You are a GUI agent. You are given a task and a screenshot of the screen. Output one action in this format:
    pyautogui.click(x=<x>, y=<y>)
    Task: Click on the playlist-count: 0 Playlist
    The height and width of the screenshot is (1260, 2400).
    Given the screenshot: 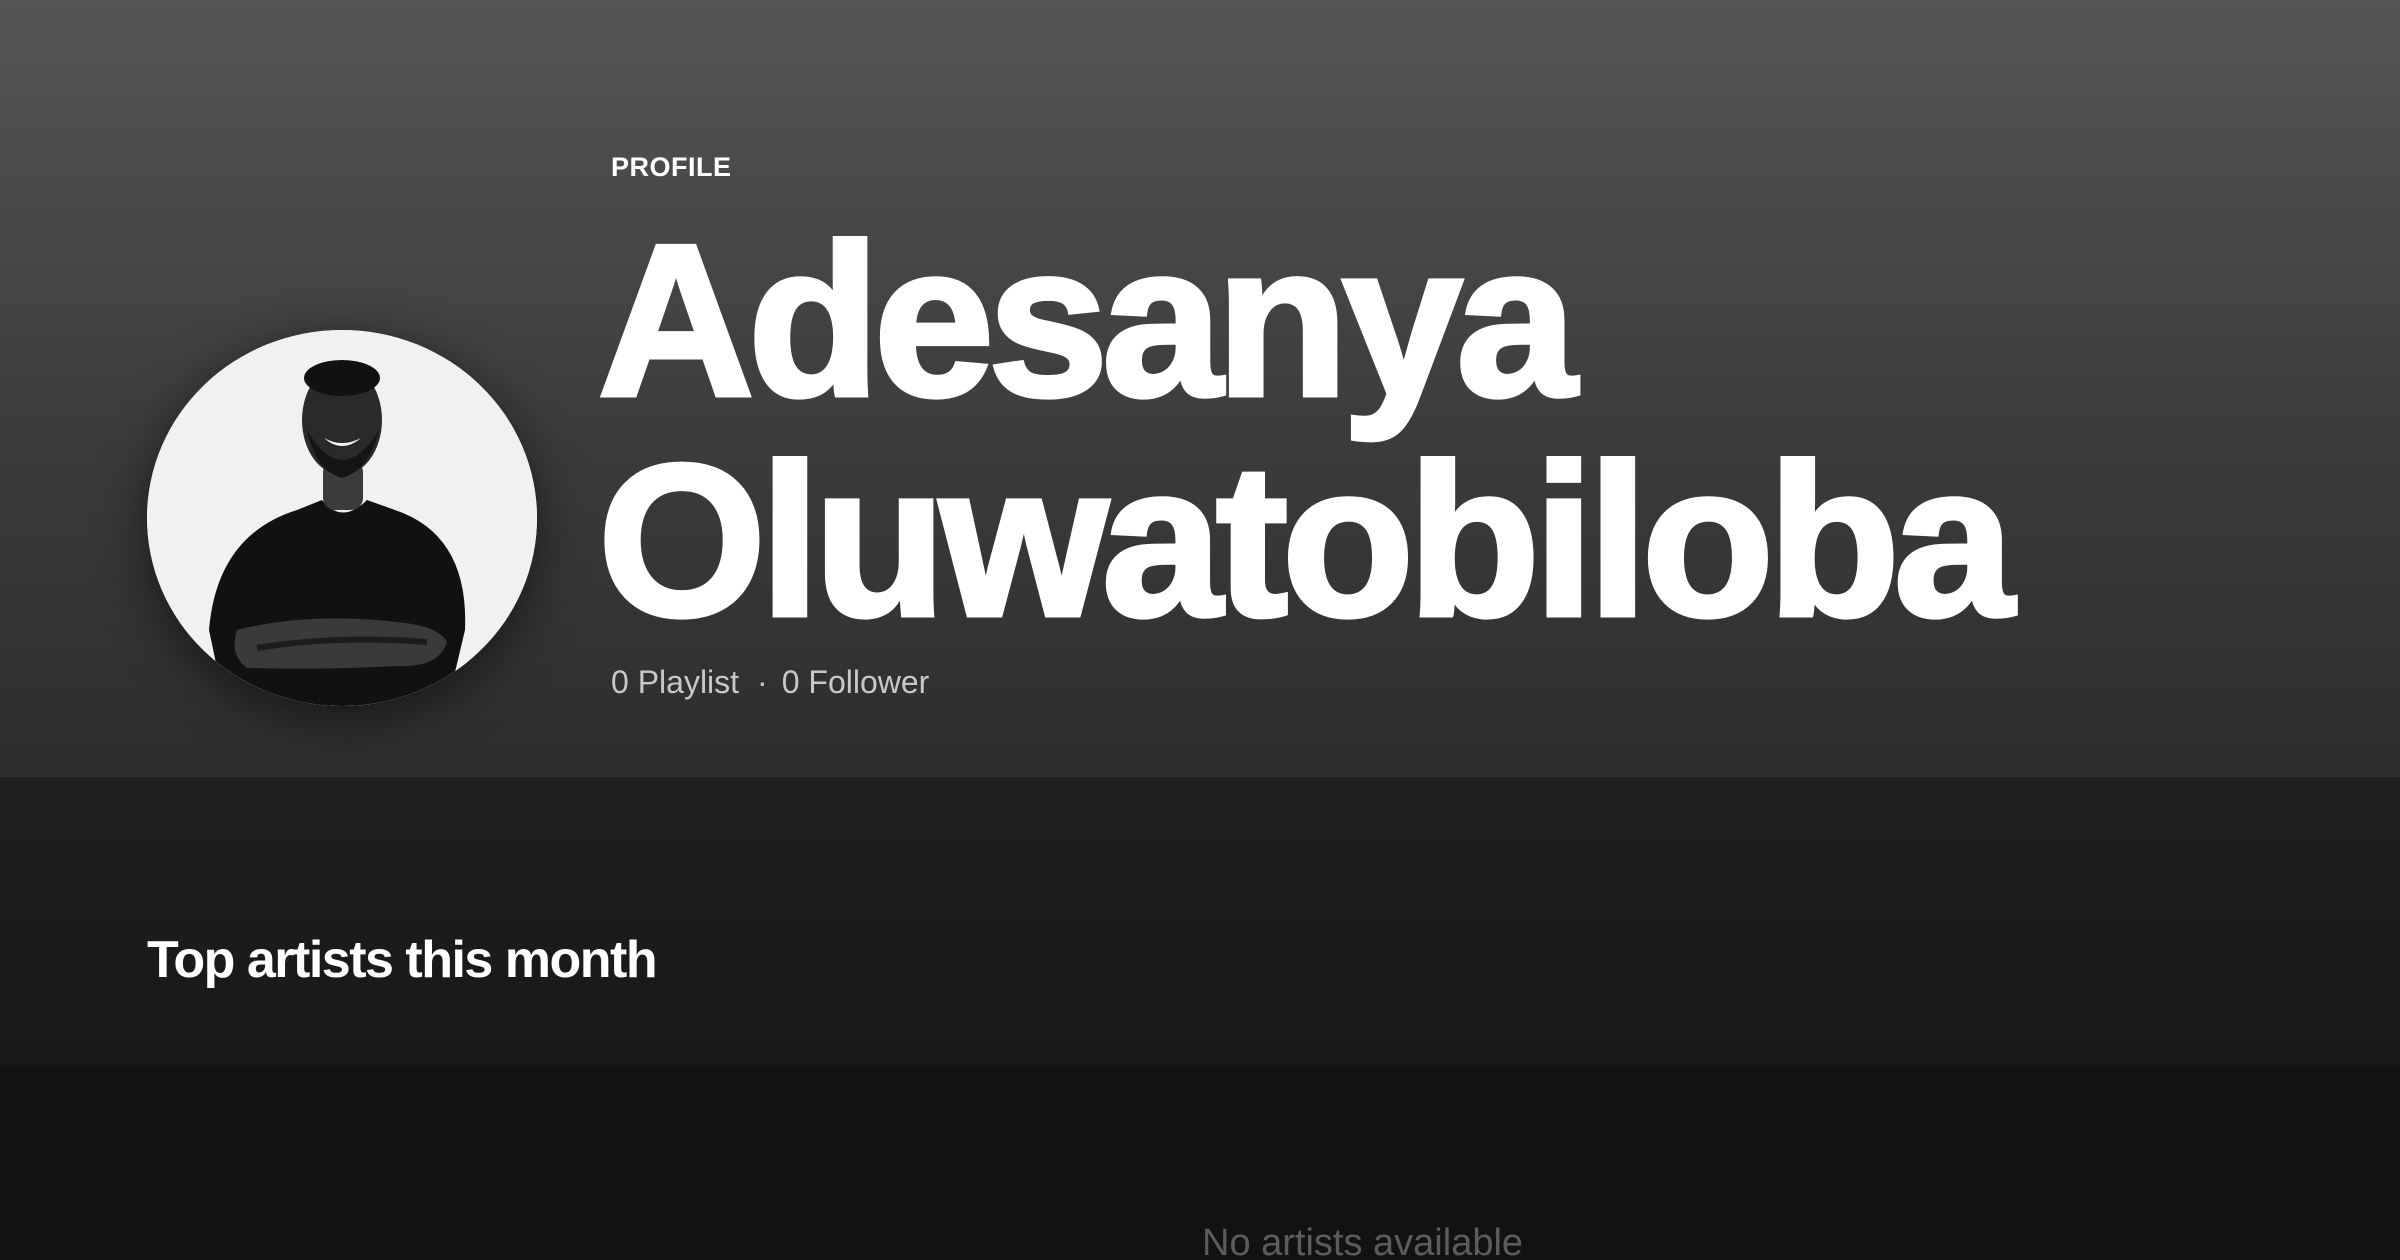 What is the action you would take?
    pyautogui.click(x=675, y=682)
    